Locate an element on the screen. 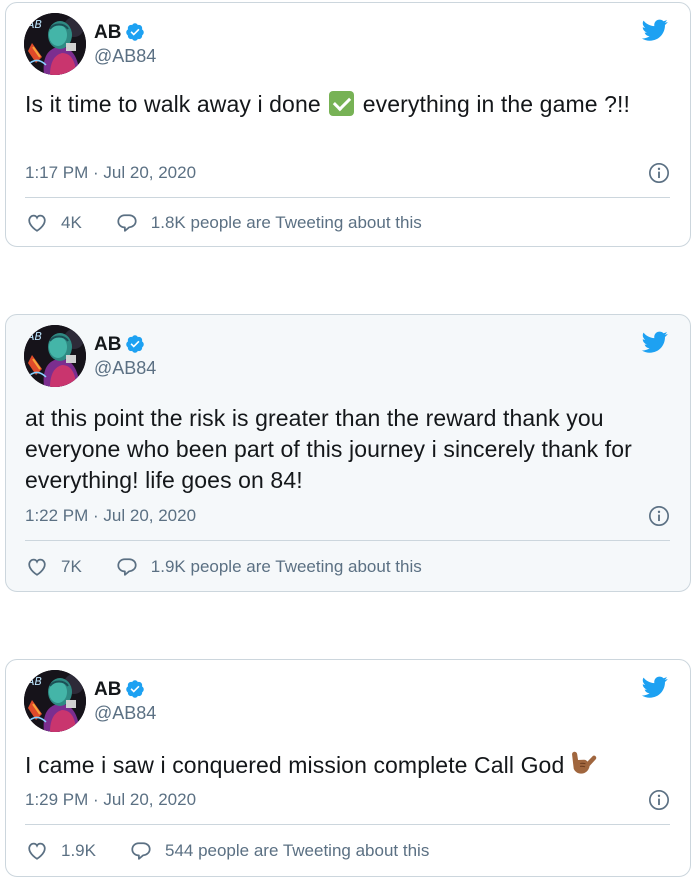 The height and width of the screenshot is (880, 695). tweet-timestamp: 1:22 PM · Jul 20, 2020 is located at coordinates (110, 516).